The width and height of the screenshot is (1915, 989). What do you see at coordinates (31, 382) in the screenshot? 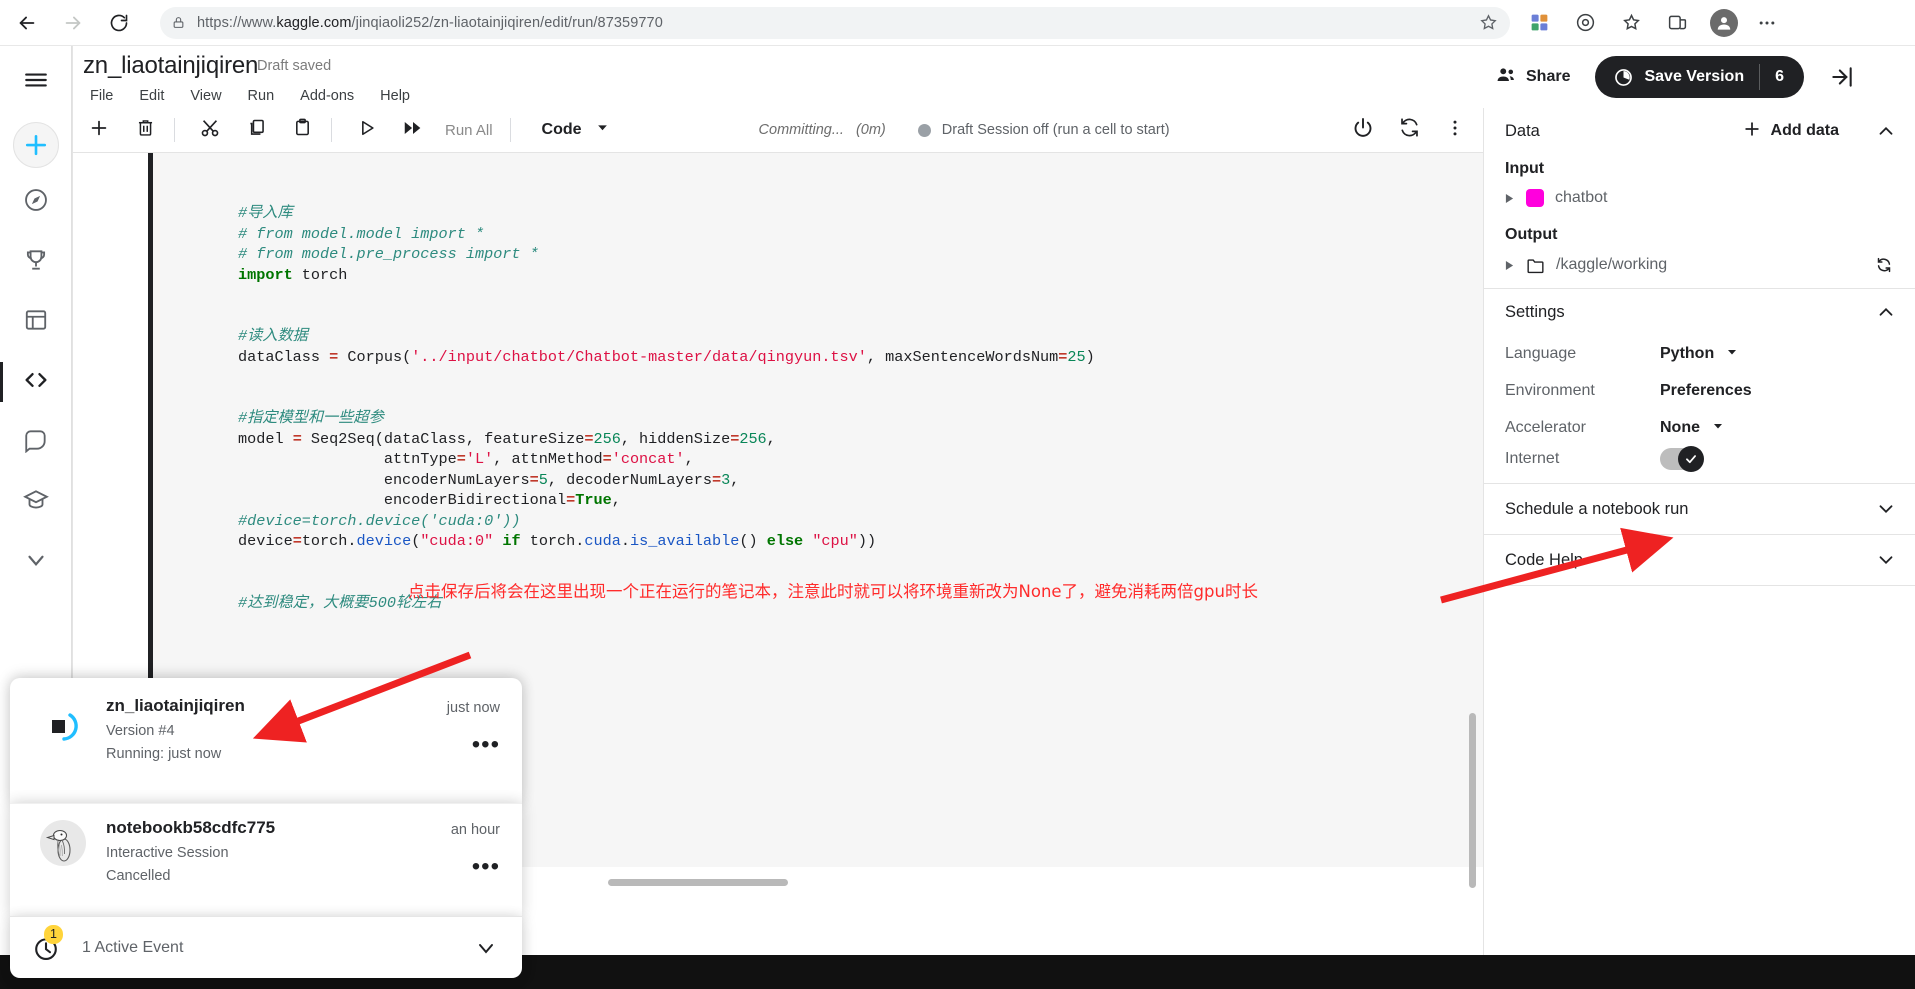
I see `sidebar-item-code` at bounding box center [31, 382].